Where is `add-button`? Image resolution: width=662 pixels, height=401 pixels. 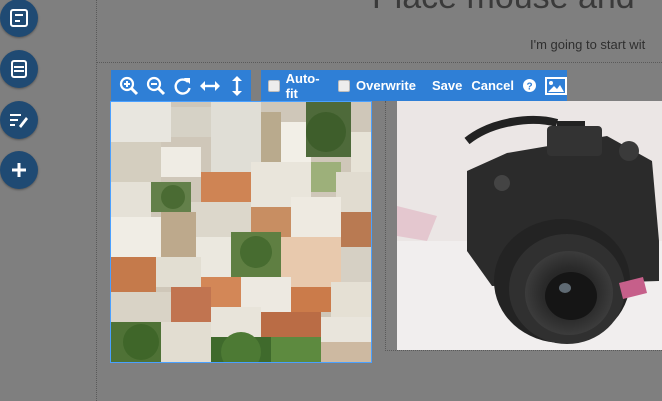 add-button is located at coordinates (19, 170).